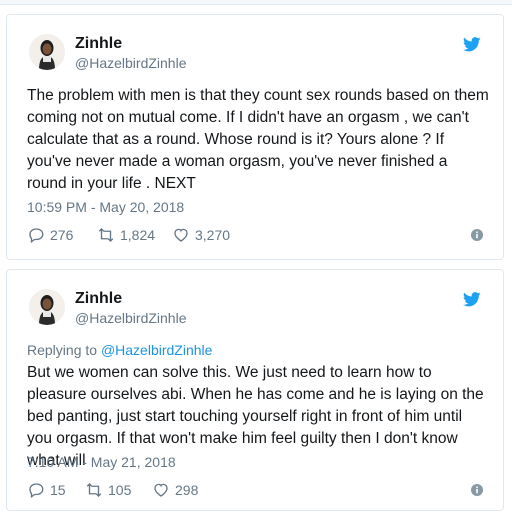 The width and height of the screenshot is (512, 514). I want to click on like-button: 298, so click(175, 490).